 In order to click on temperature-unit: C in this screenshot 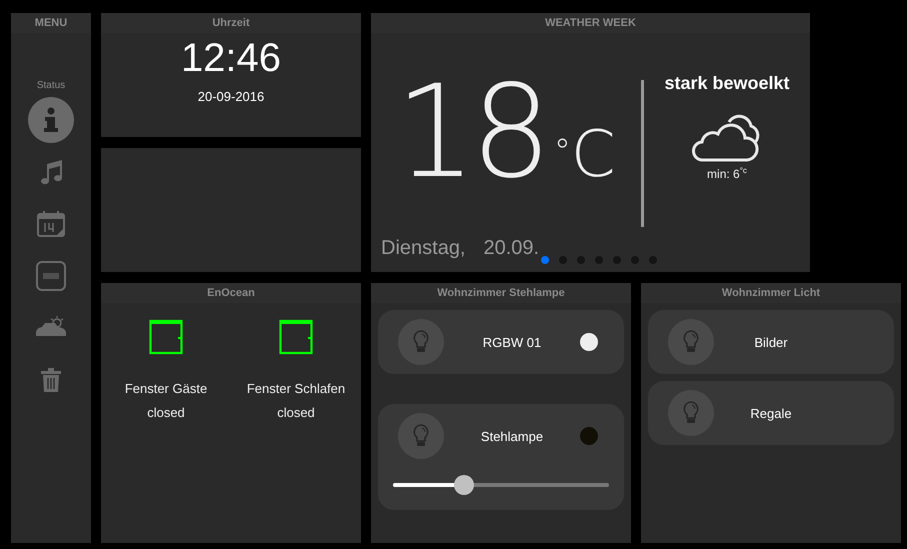, I will do `click(593, 155)`.